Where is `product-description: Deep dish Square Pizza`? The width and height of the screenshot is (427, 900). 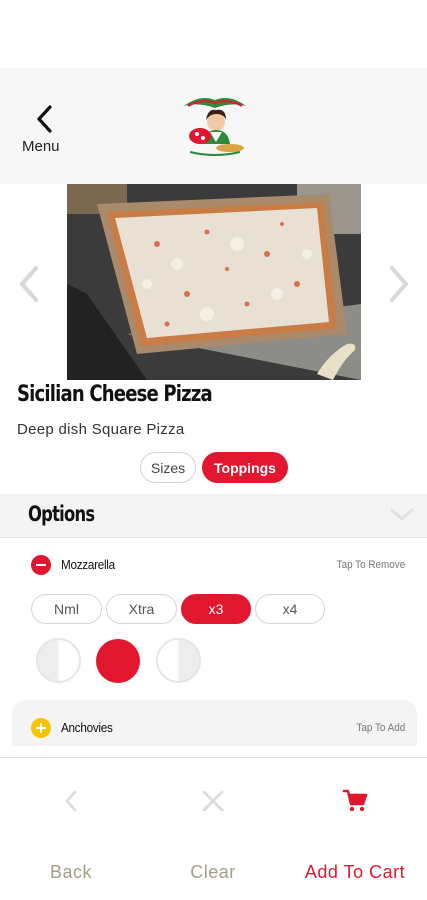 product-description: Deep dish Square Pizza is located at coordinates (101, 429).